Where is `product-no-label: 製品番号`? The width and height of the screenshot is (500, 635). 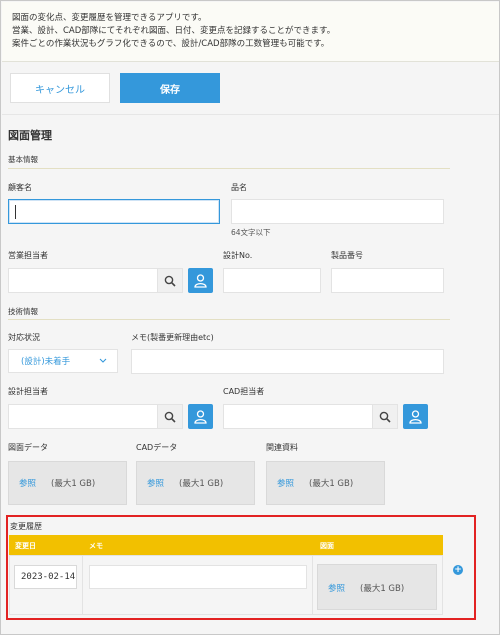 product-no-label: 製品番号 is located at coordinates (347, 255).